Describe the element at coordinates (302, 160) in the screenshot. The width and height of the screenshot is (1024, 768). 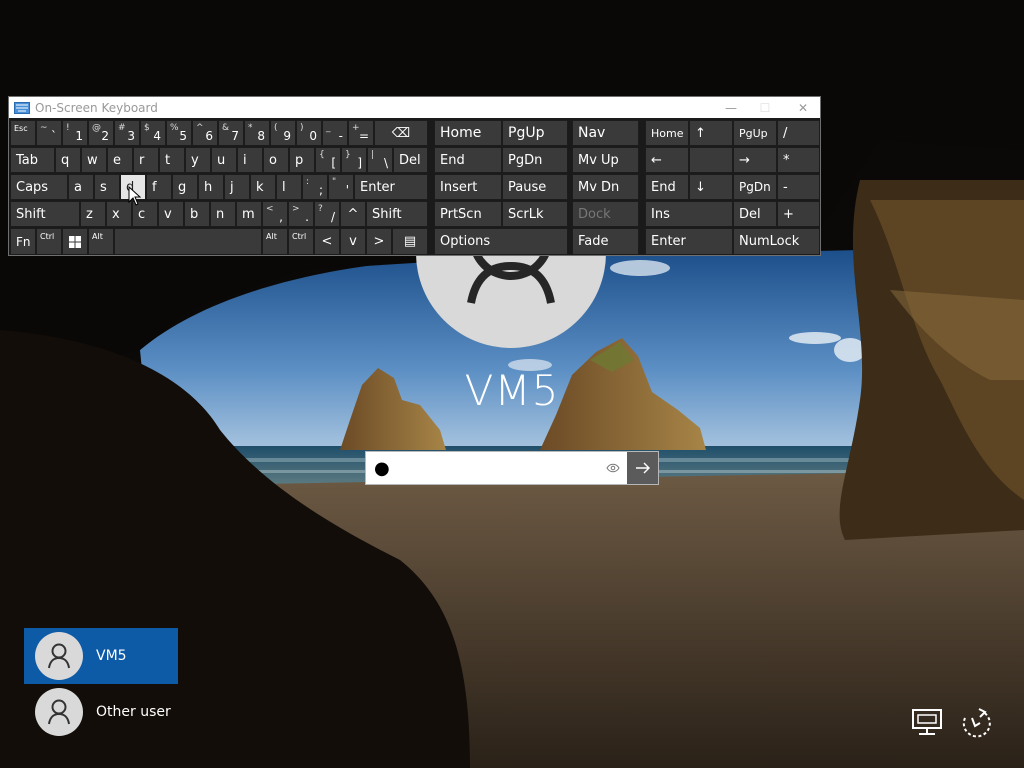
I see `key-p: p` at that location.